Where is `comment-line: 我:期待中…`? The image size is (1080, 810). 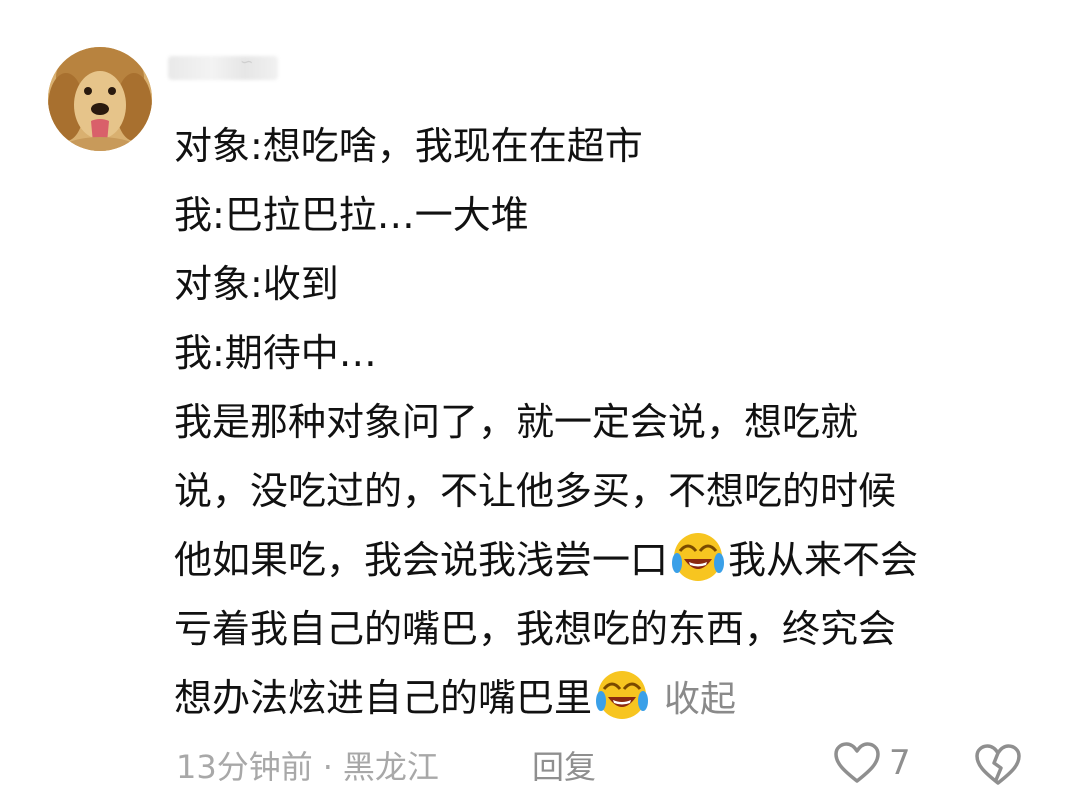
comment-line: 我:期待中… is located at coordinates (275, 353).